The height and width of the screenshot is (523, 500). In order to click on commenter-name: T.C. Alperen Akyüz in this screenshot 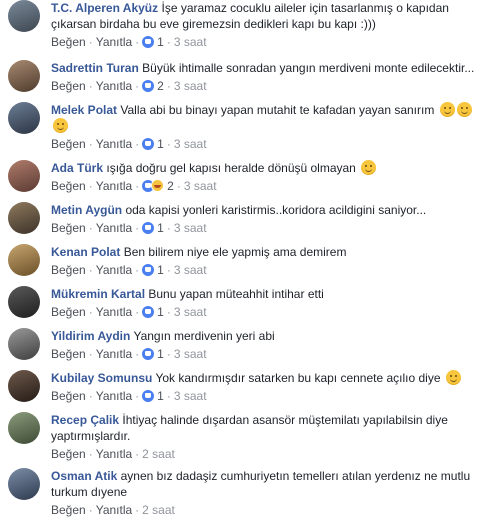, I will do `click(104, 8)`.